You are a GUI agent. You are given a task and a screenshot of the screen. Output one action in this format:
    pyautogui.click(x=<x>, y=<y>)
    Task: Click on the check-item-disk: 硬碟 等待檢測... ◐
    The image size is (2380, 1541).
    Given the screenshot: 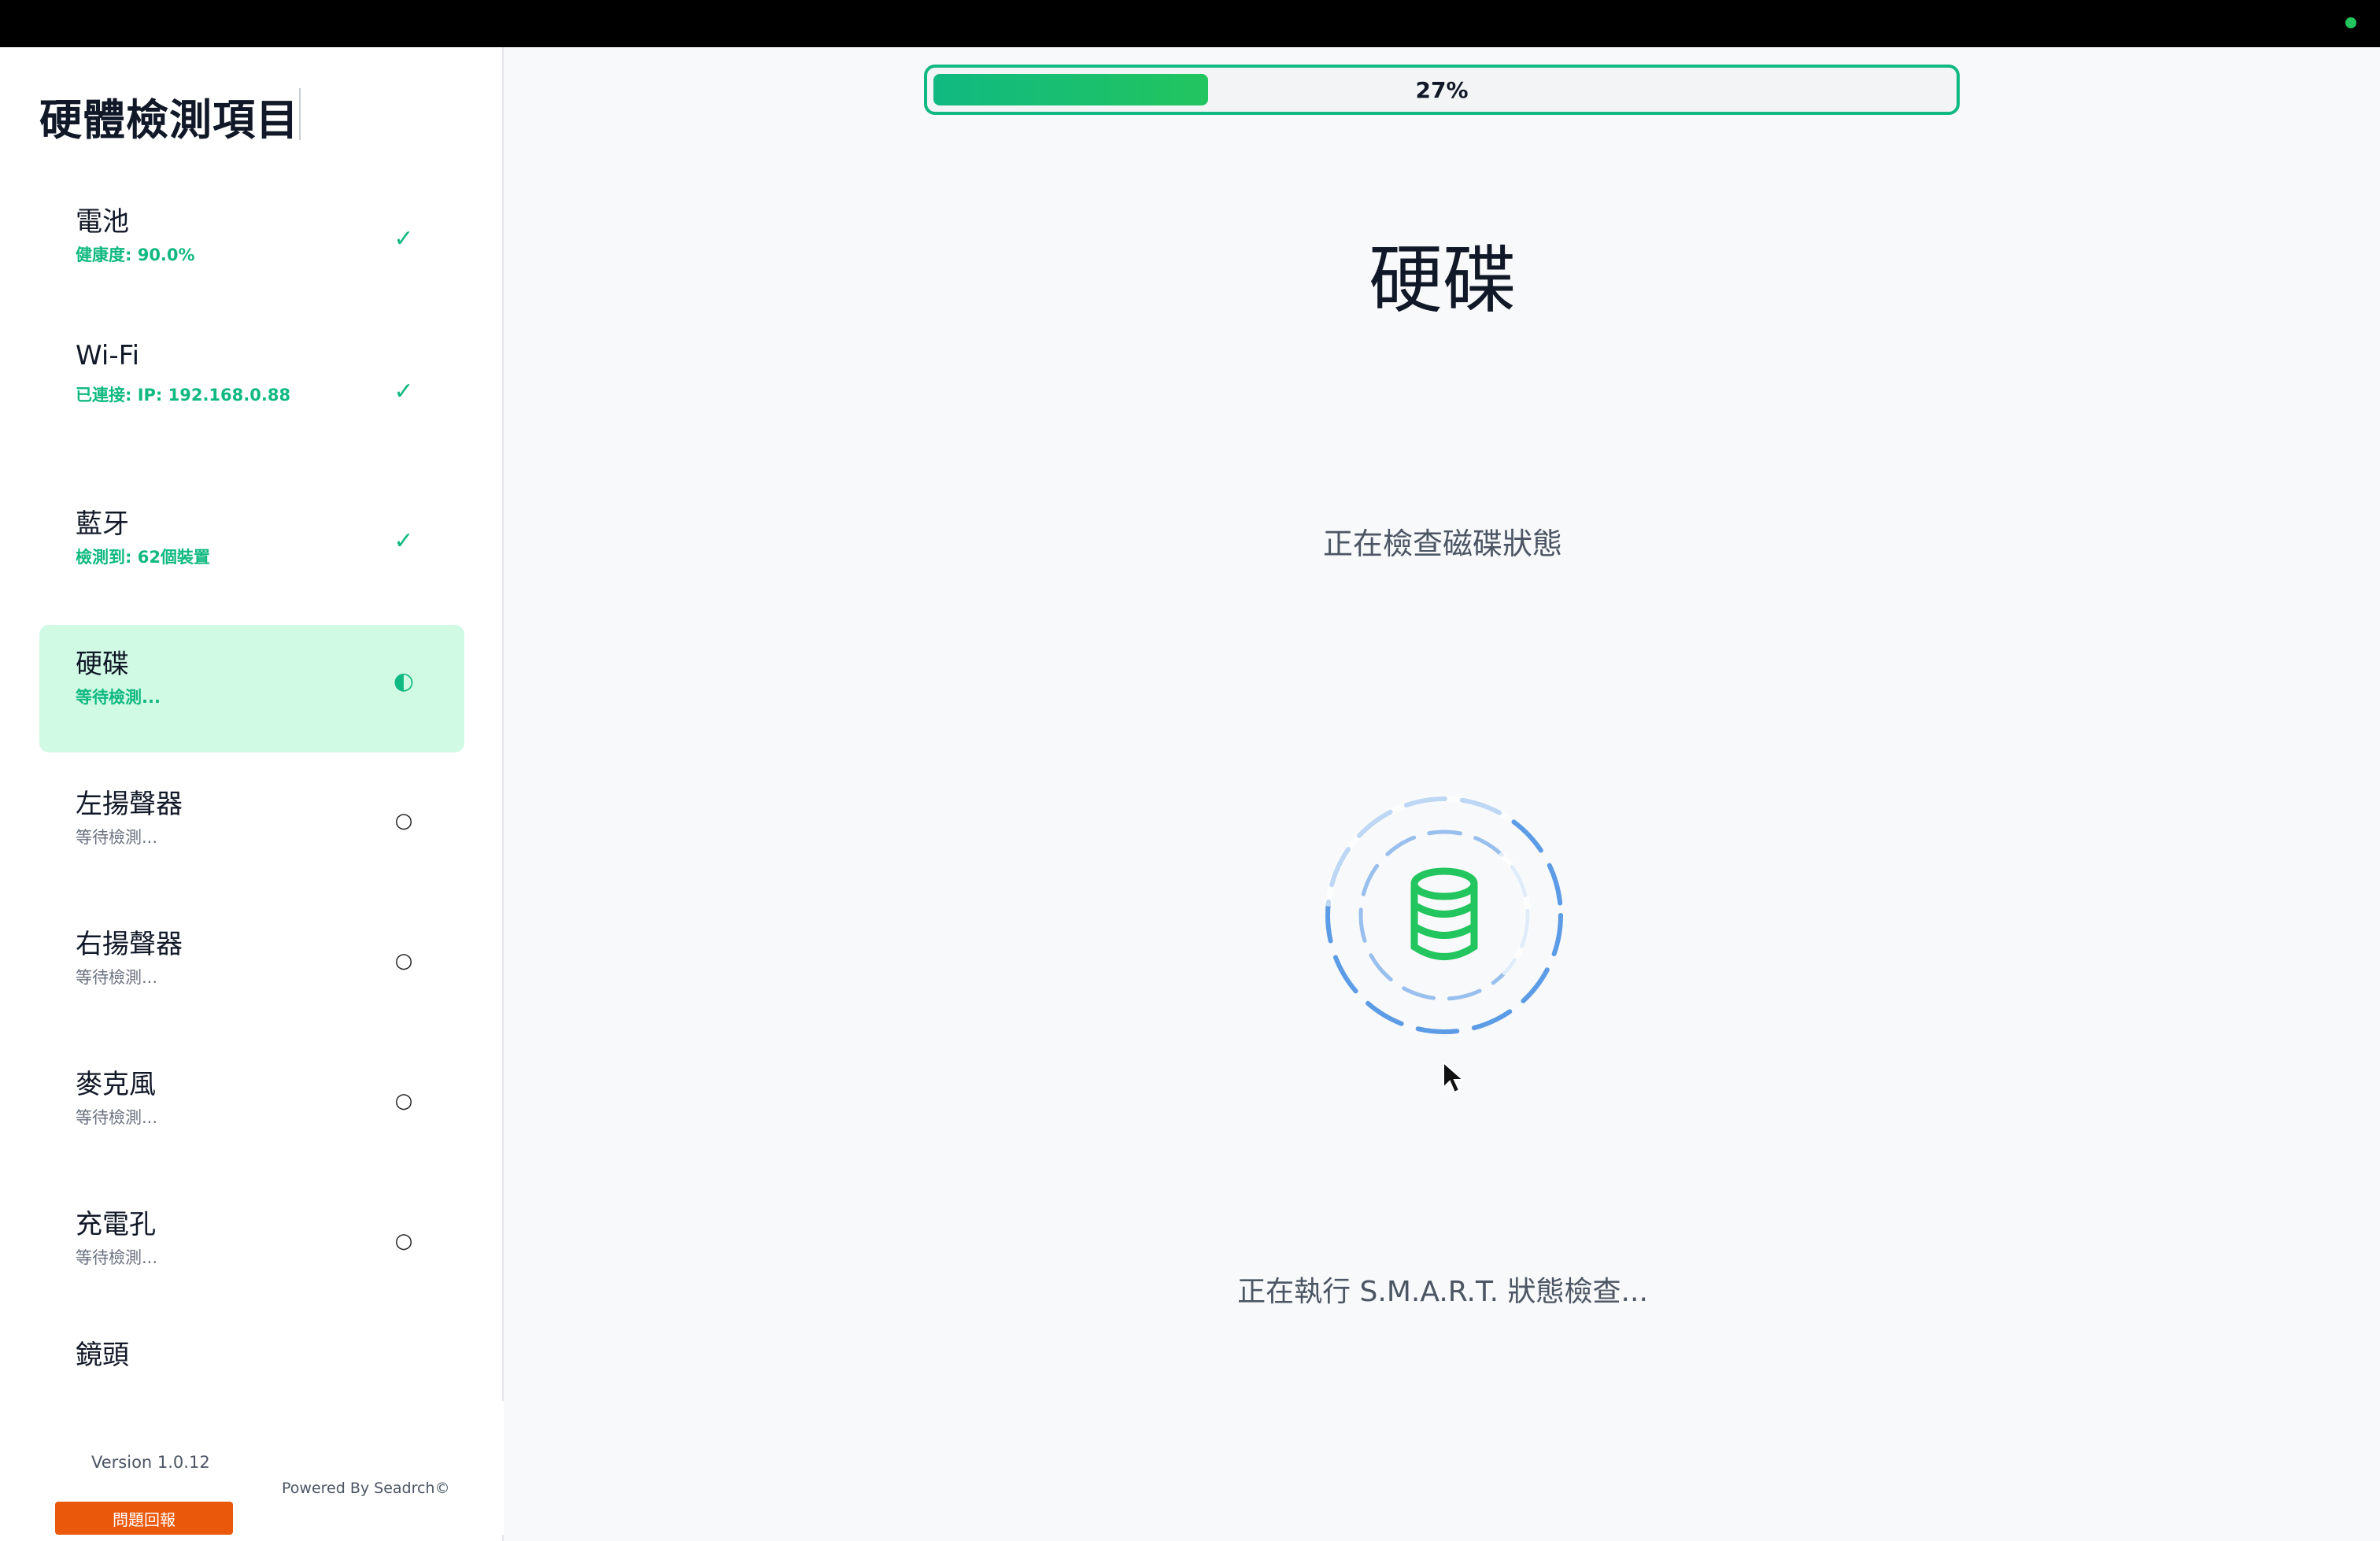 What is the action you would take?
    pyautogui.click(x=252, y=688)
    